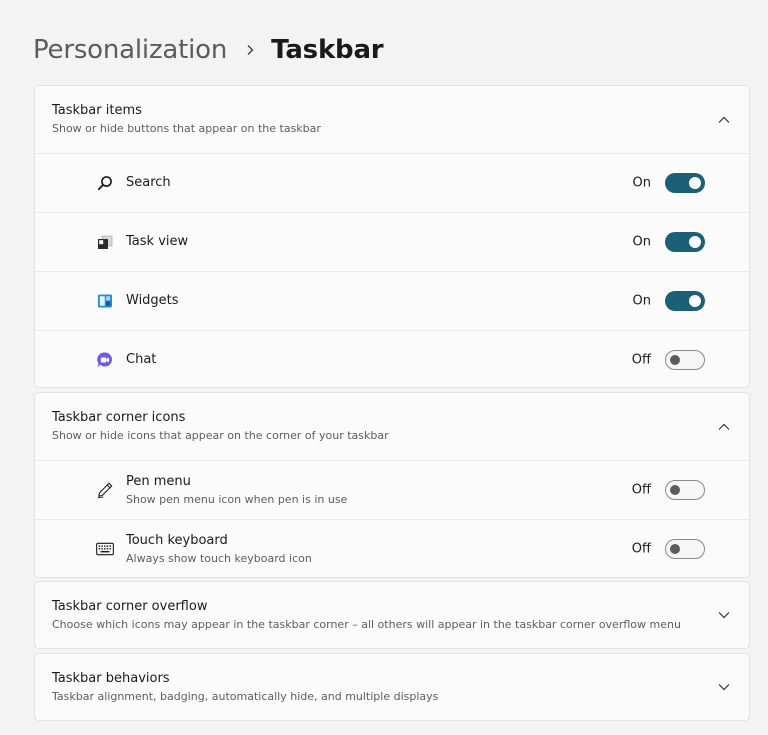 This screenshot has height=735, width=768. Describe the element at coordinates (105, 242) in the screenshot. I see `task-view-icon` at that location.